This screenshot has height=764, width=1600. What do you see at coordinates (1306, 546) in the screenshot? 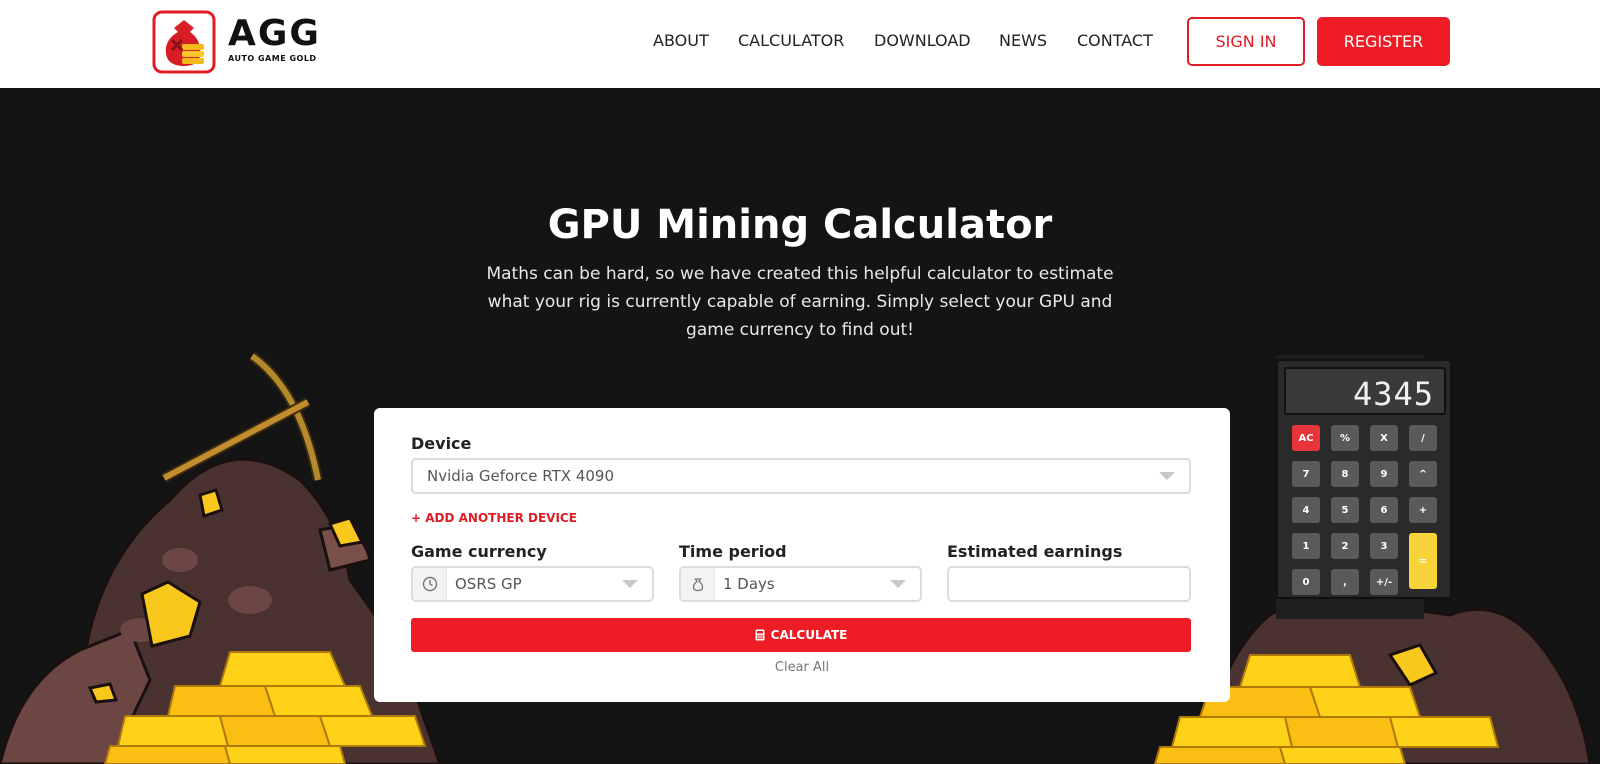
I see `calculator-key: 1` at bounding box center [1306, 546].